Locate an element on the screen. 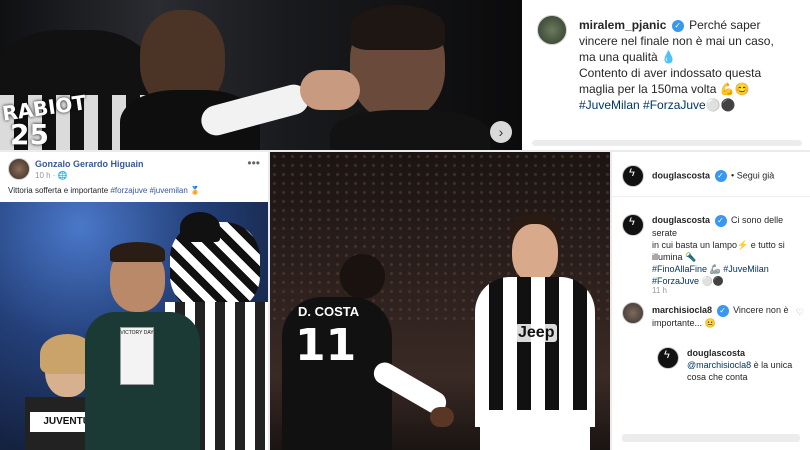 This screenshot has height=450, width=810. player-right-body is located at coordinates (410, 130).